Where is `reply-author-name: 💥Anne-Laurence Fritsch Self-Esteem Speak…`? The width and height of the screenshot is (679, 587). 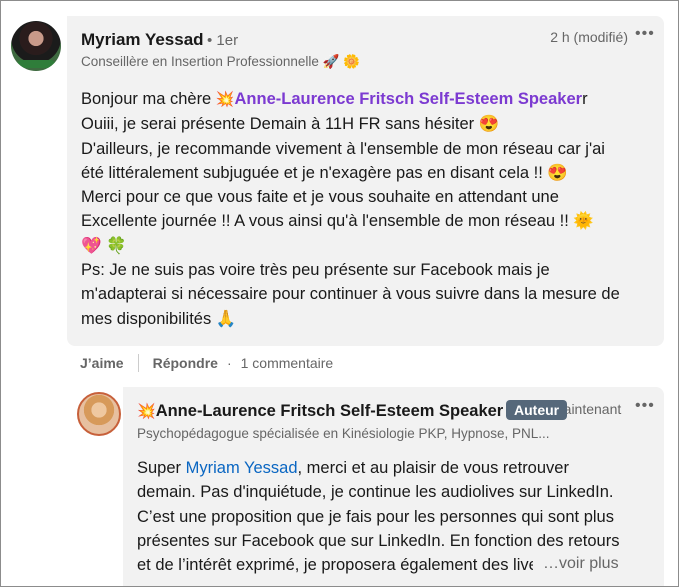 reply-author-name: 💥Anne-Laurence Fritsch Self-Esteem Speak… is located at coordinates (320, 411).